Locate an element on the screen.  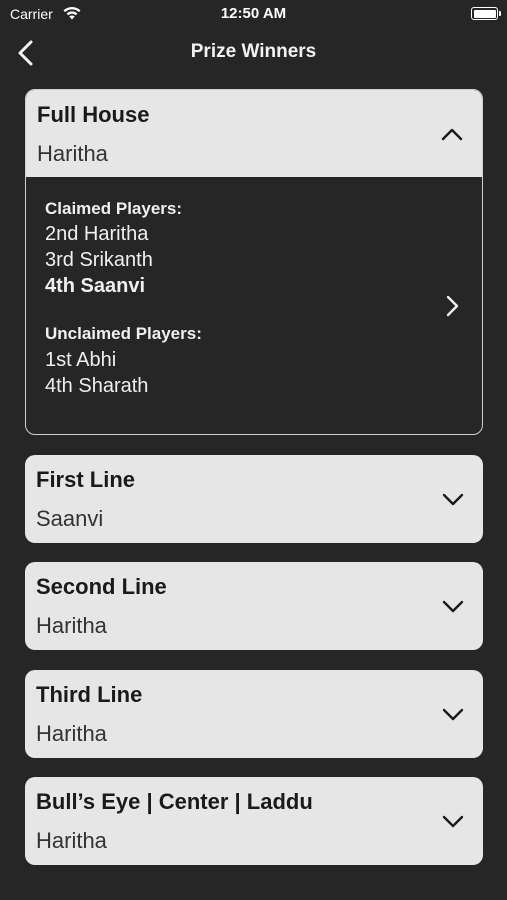
status-bar: Carrier 12:50 AM is located at coordinates (253, 15).